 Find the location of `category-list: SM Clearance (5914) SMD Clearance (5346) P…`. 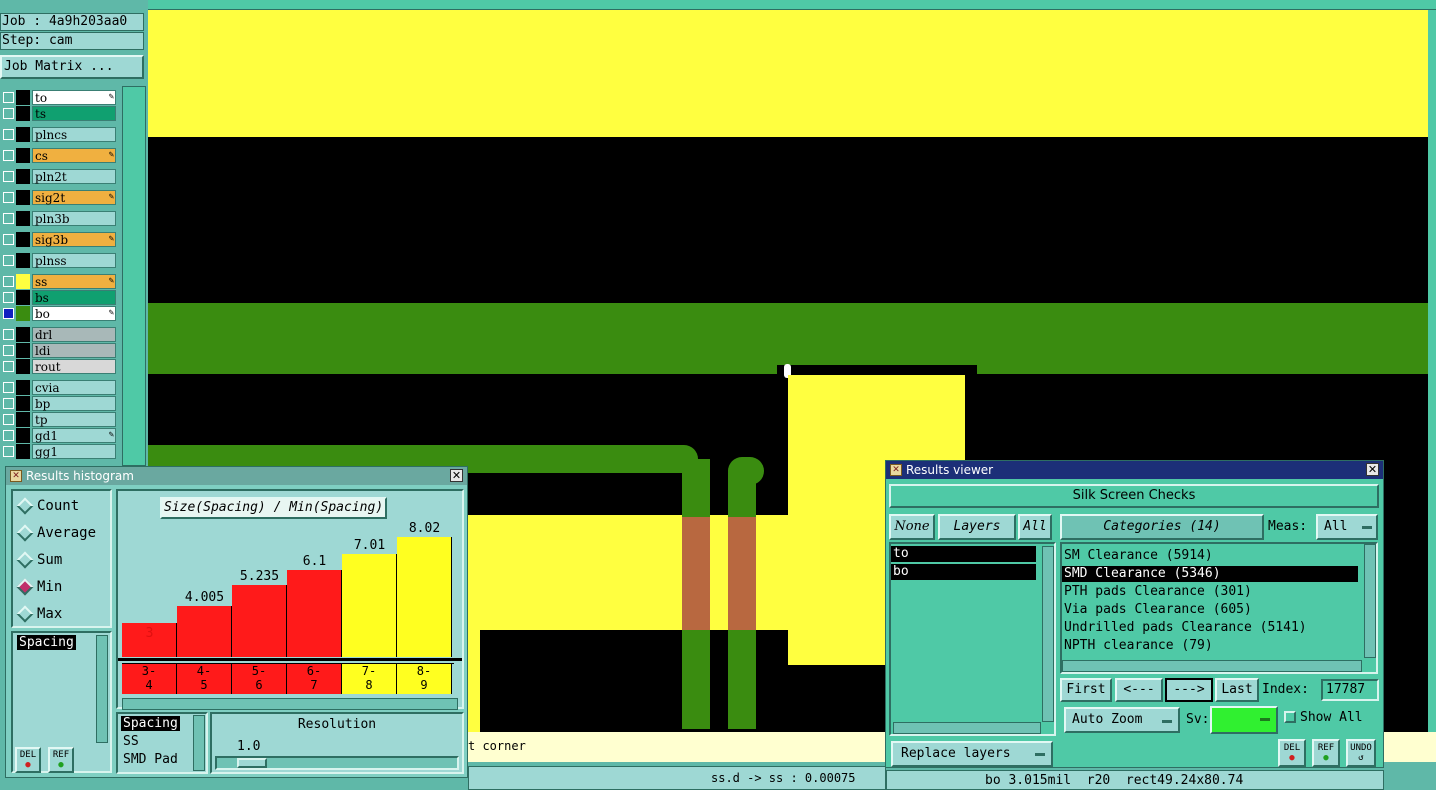

category-list: SM Clearance (5914) SMD Clearance (5346) P… is located at coordinates (1219, 608).